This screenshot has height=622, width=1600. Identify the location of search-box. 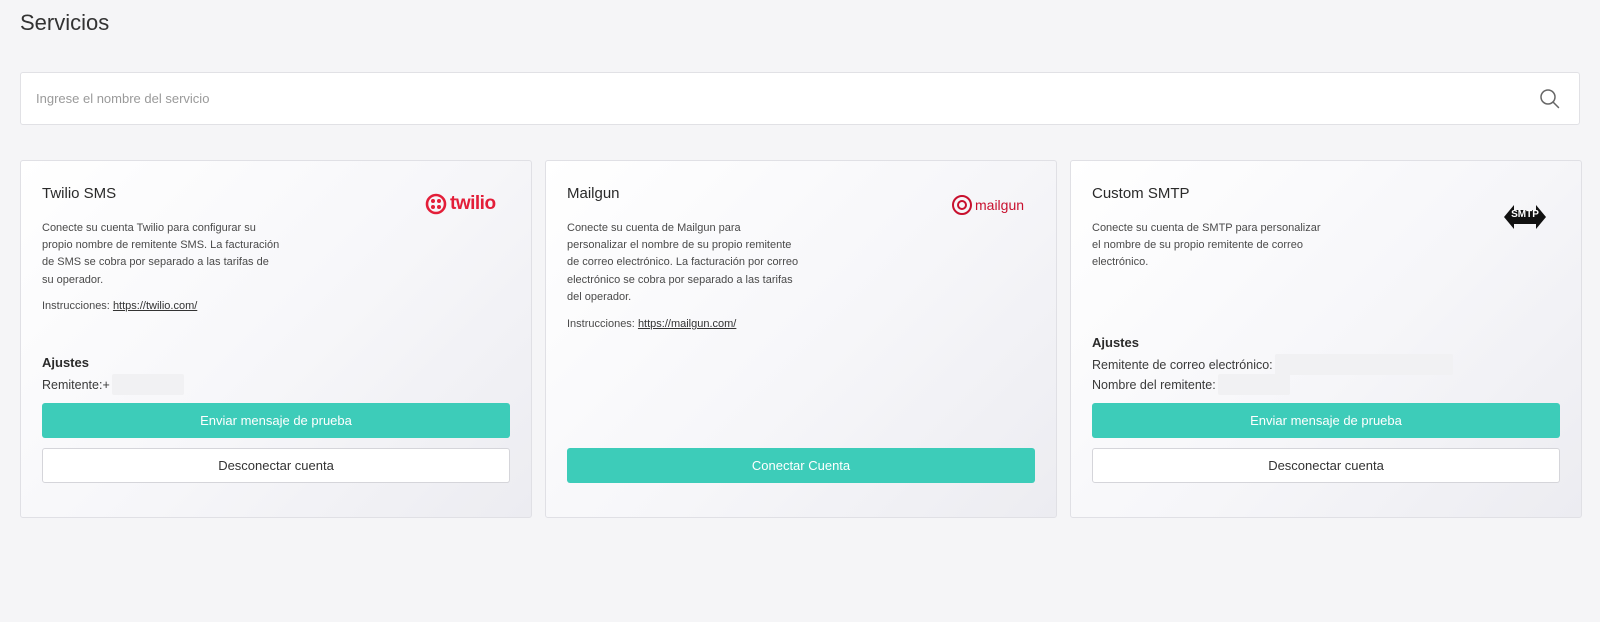
(800, 98).